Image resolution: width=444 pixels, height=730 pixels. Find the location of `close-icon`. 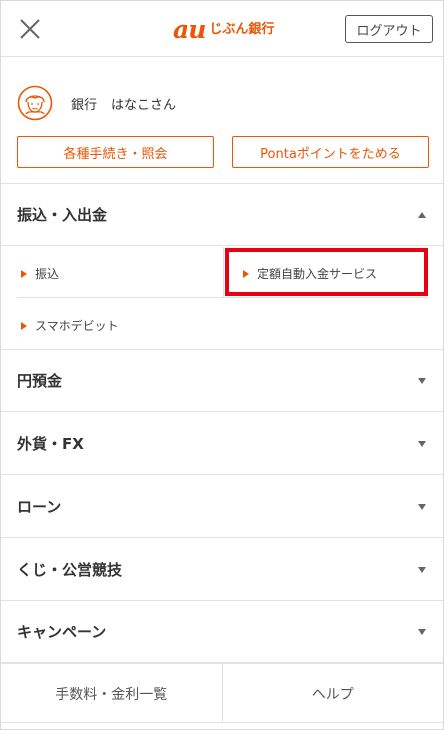

close-icon is located at coordinates (30, 29).